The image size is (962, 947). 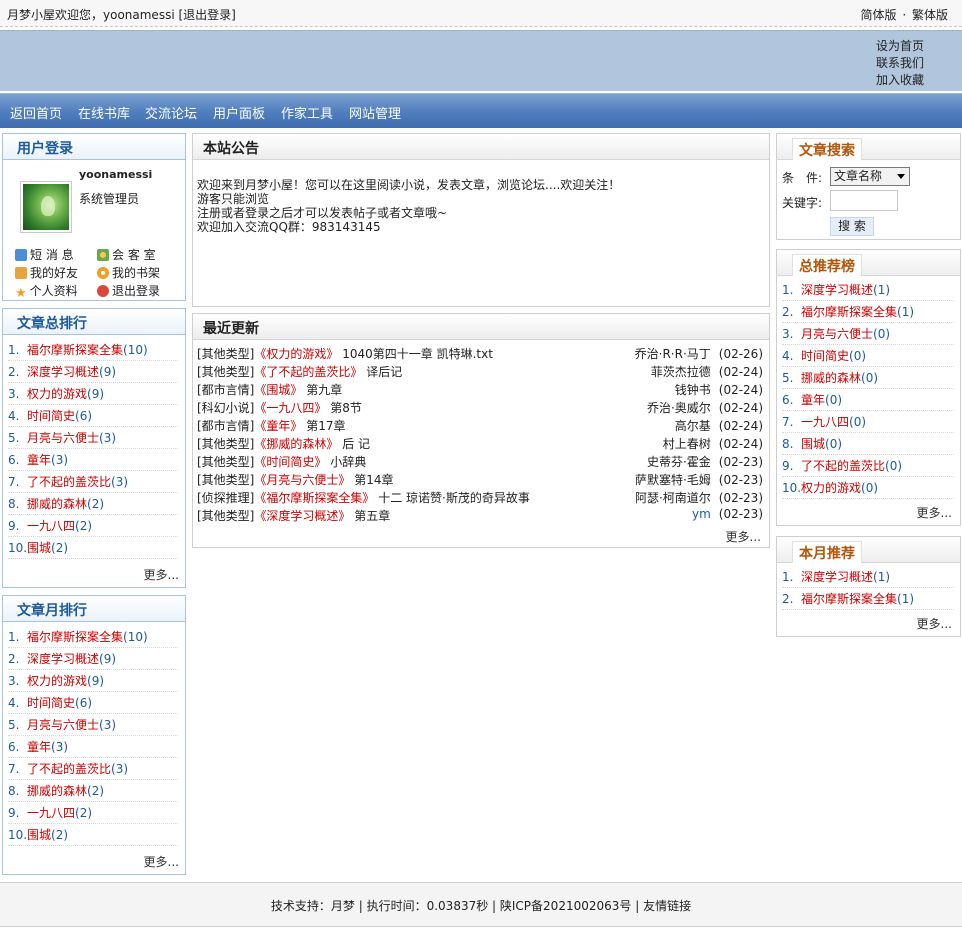 What do you see at coordinates (296, 444) in the screenshot?
I see `book-link: 《挪威的森林》` at bounding box center [296, 444].